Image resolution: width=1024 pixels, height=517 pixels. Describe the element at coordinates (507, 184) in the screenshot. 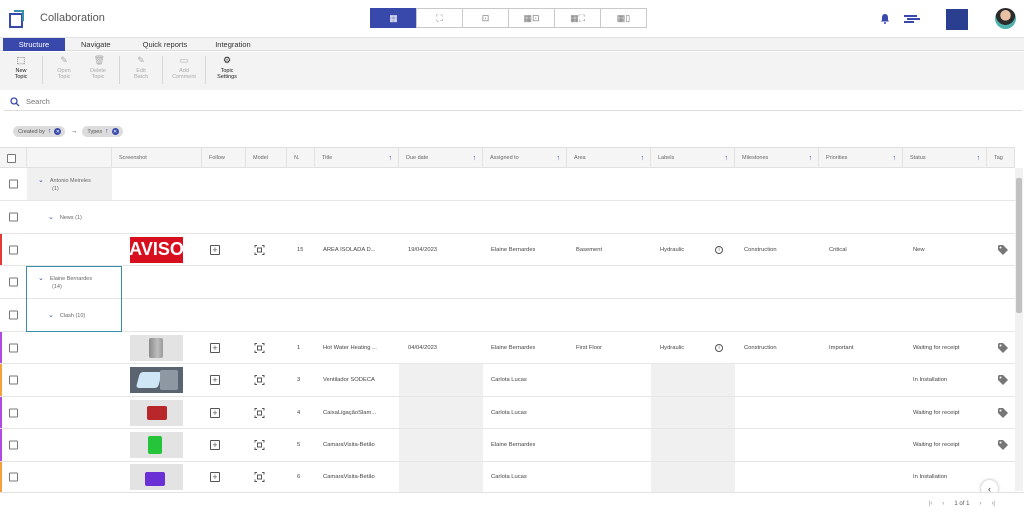

I see `group-row: ⌄ Antonio Meireles (1)` at that location.